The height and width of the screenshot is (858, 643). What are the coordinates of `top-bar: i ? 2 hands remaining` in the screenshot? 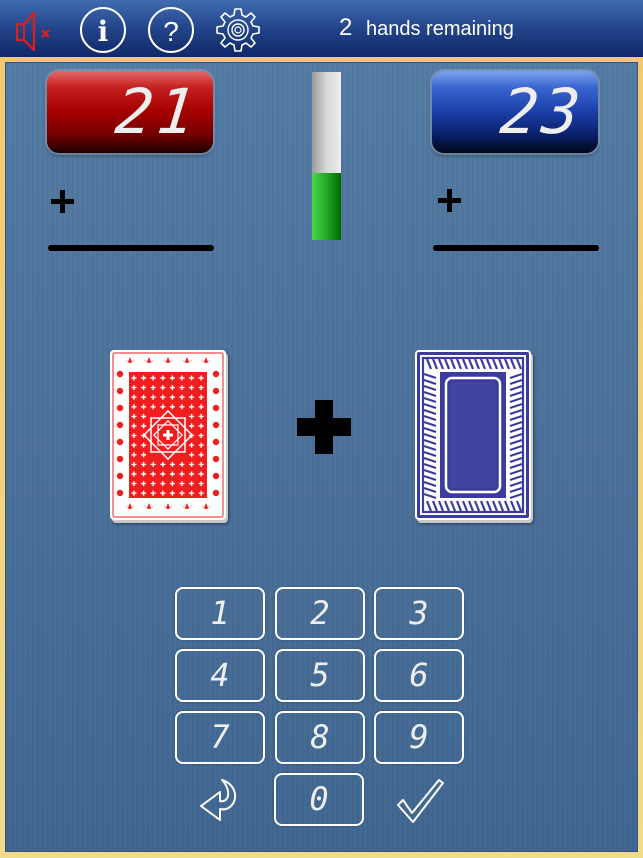 It's located at (321, 28).